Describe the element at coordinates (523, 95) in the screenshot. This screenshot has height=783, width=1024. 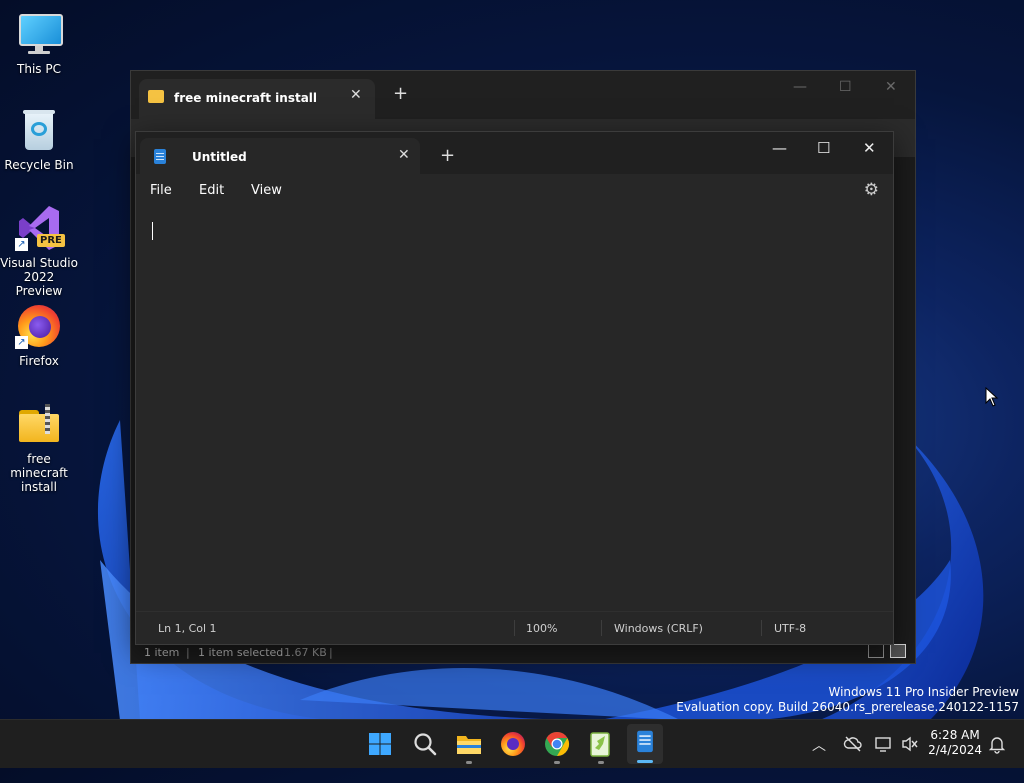
I see `explorer-tab-bar: free minecraft install ✕ + — ☐ ✕` at that location.